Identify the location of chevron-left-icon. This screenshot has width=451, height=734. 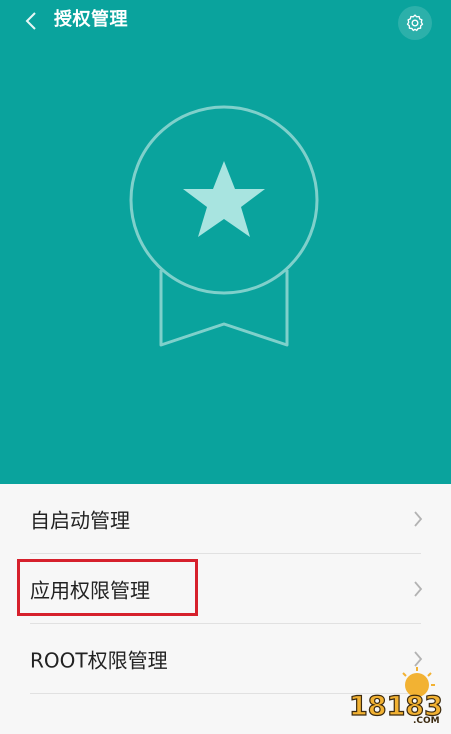
(30, 21).